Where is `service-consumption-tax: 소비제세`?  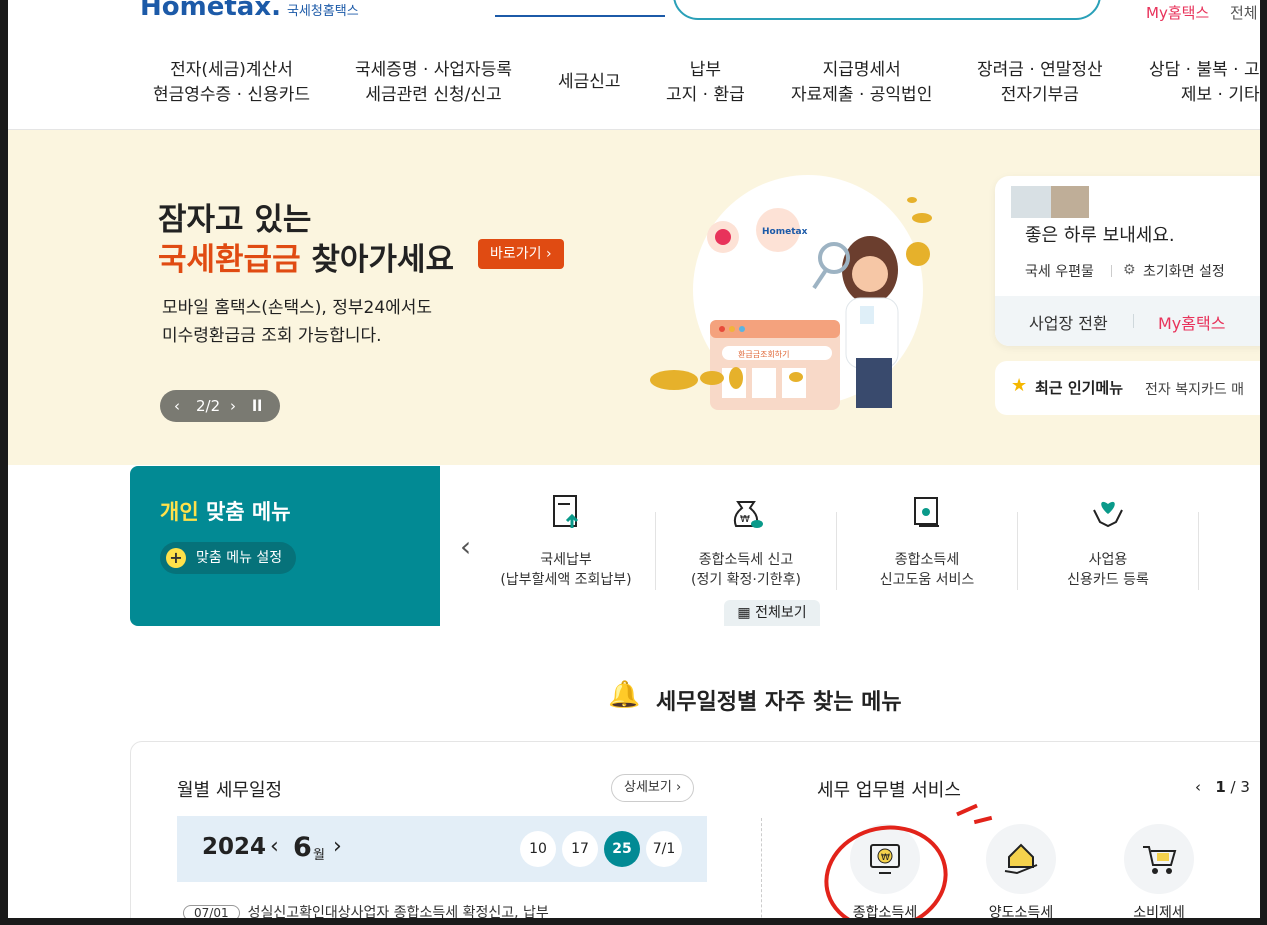 service-consumption-tax: 소비제세 is located at coordinates (1159, 871).